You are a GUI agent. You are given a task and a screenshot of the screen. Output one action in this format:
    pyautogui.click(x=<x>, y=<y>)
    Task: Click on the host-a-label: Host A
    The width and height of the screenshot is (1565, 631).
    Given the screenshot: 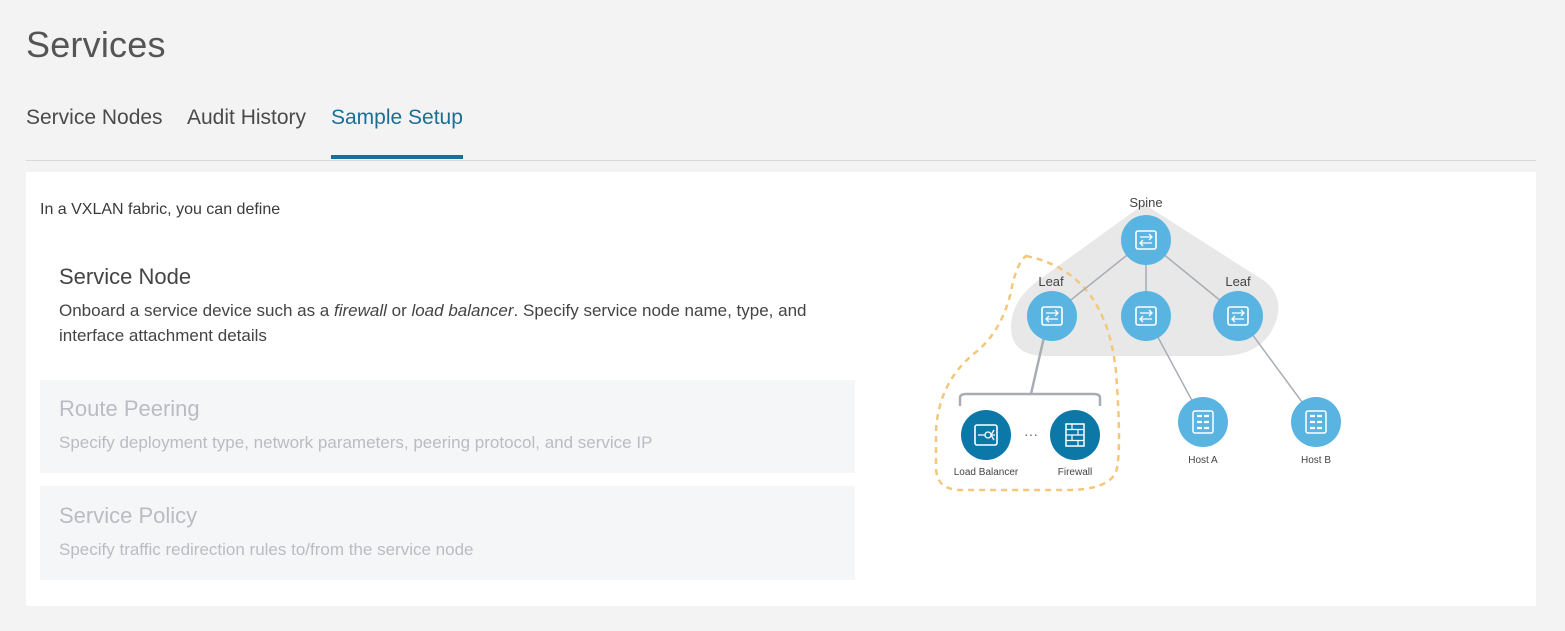 What is the action you would take?
    pyautogui.click(x=1203, y=460)
    